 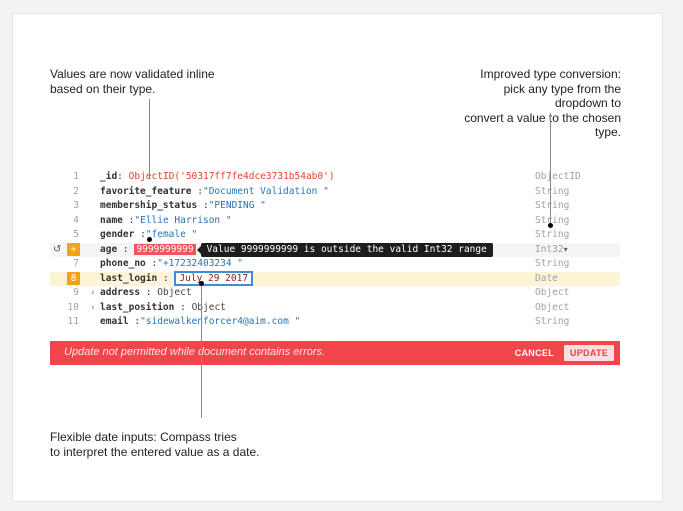 I want to click on leader-line-validation, so click(x=149, y=139).